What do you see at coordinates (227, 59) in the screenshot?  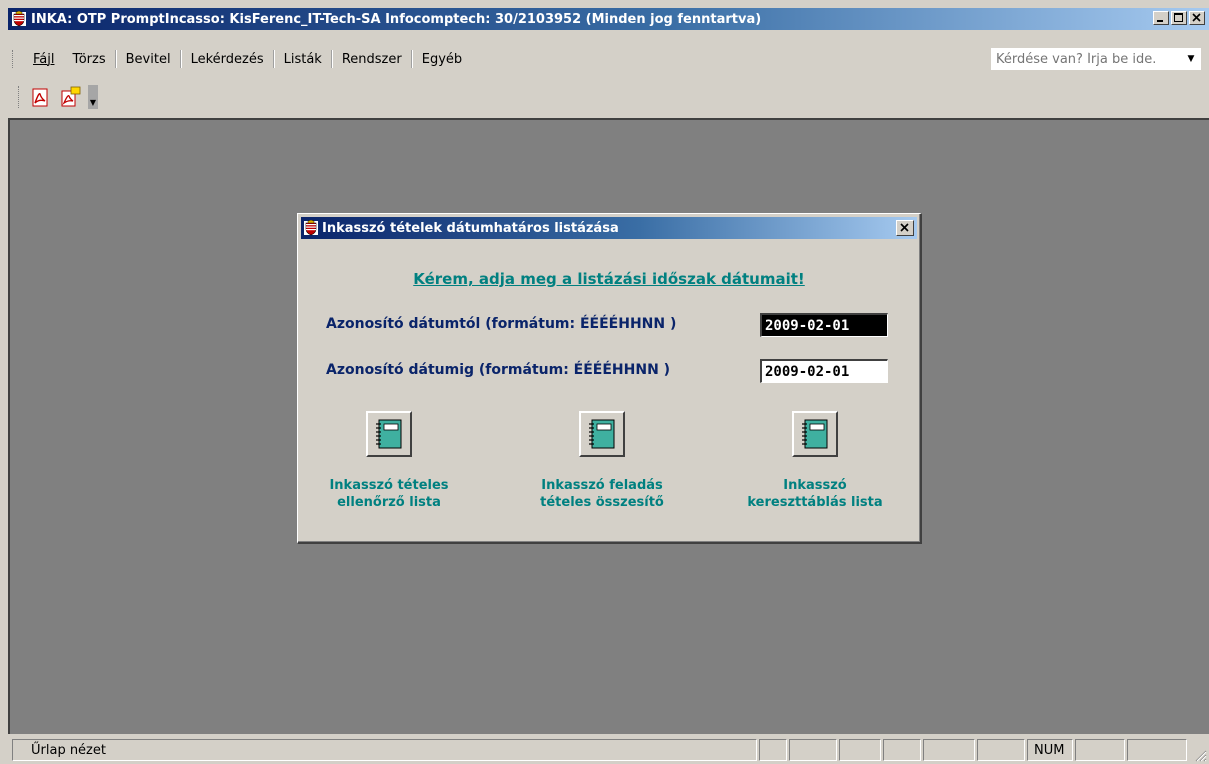 I see `menu-lekerdezes: Lekérdezés` at bounding box center [227, 59].